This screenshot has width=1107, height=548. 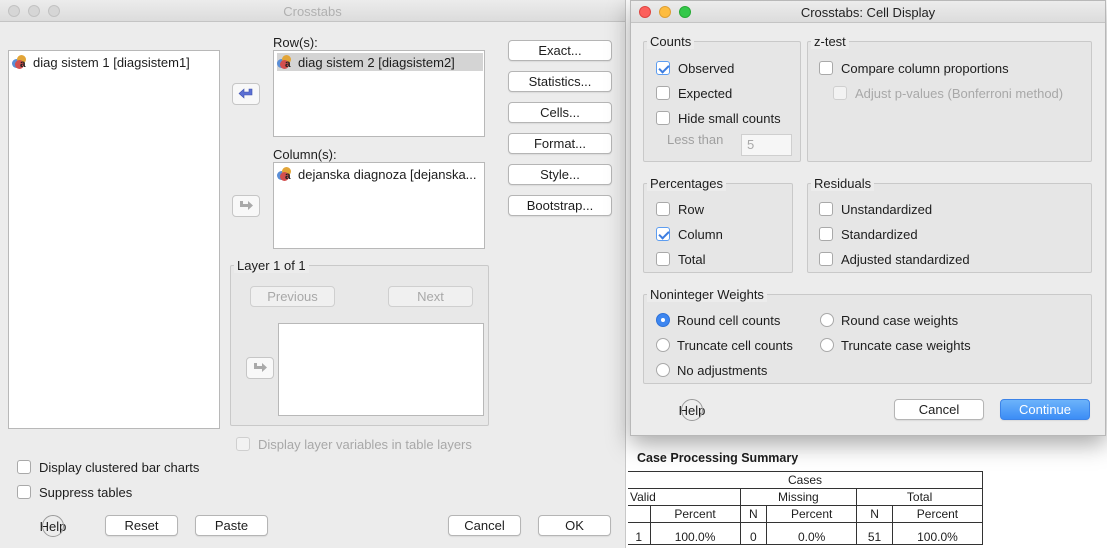 What do you see at coordinates (574, 525) in the screenshot?
I see `ok-button: OK` at bounding box center [574, 525].